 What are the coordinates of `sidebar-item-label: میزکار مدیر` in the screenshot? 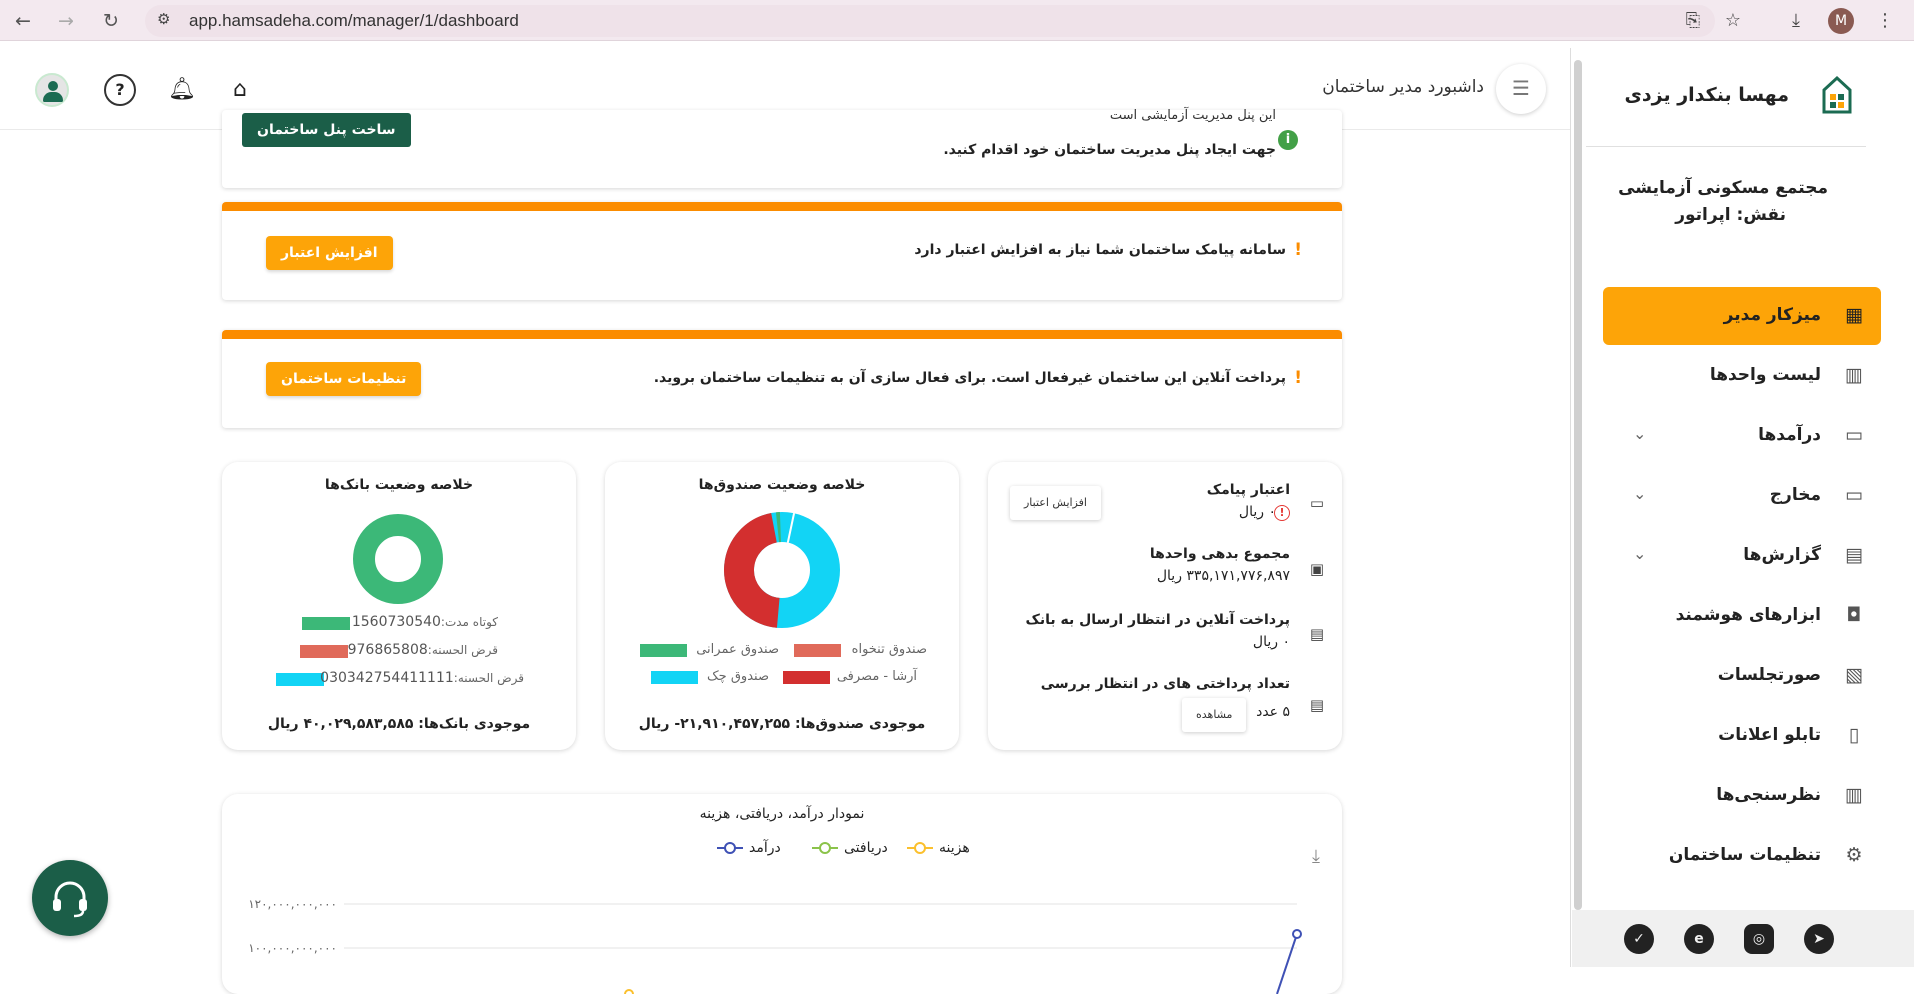 It's located at (1772, 315).